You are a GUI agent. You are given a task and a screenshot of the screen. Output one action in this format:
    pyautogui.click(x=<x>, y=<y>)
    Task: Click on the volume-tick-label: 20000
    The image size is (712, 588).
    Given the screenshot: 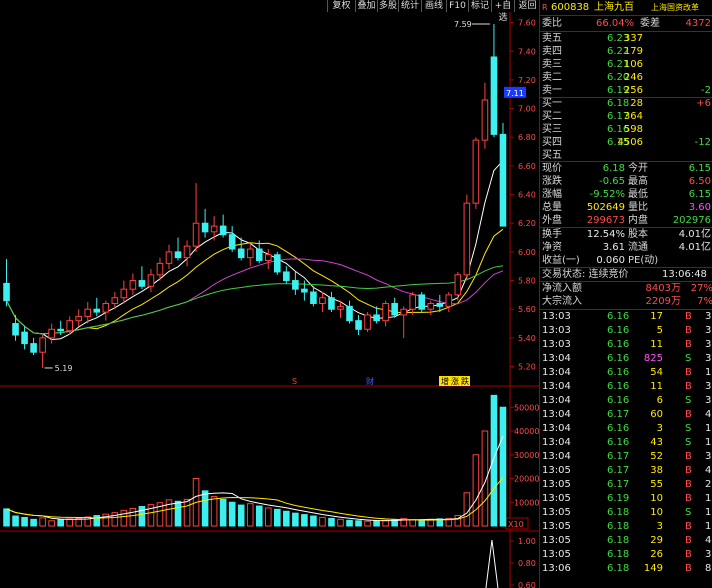 What is the action you would take?
    pyautogui.click(x=526, y=479)
    